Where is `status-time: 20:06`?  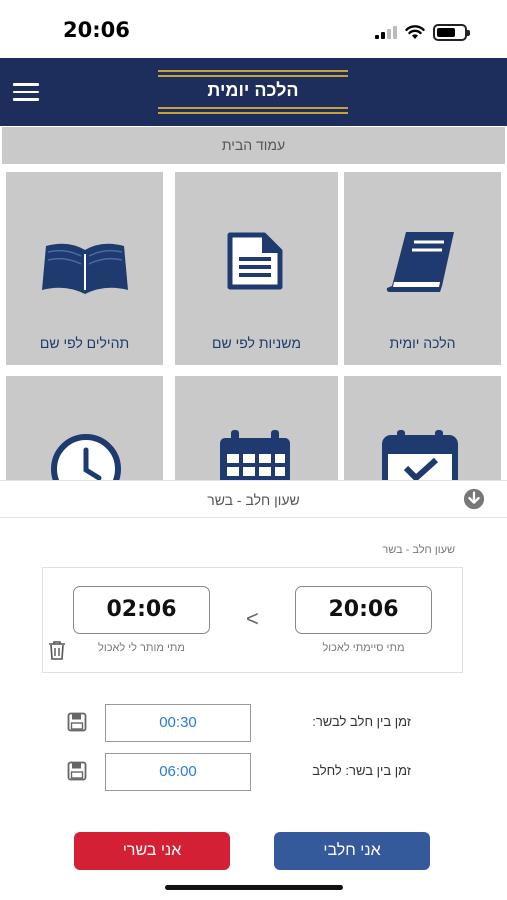
status-time: 20:06 is located at coordinates (96, 30).